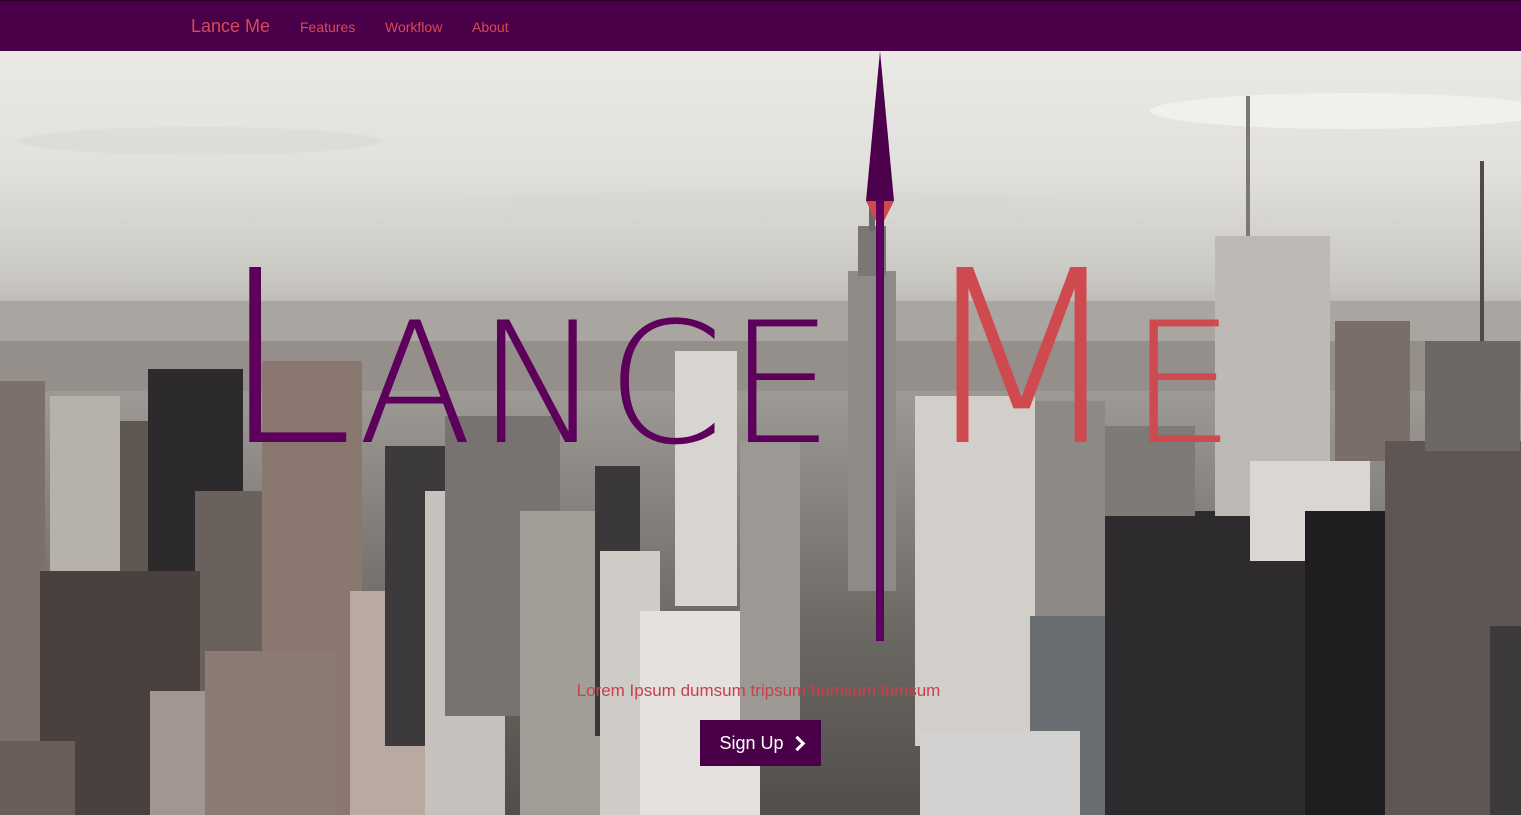 The height and width of the screenshot is (815, 1521). What do you see at coordinates (760, 25) in the screenshot?
I see `navbar: Lance Me Features Workflow About` at bounding box center [760, 25].